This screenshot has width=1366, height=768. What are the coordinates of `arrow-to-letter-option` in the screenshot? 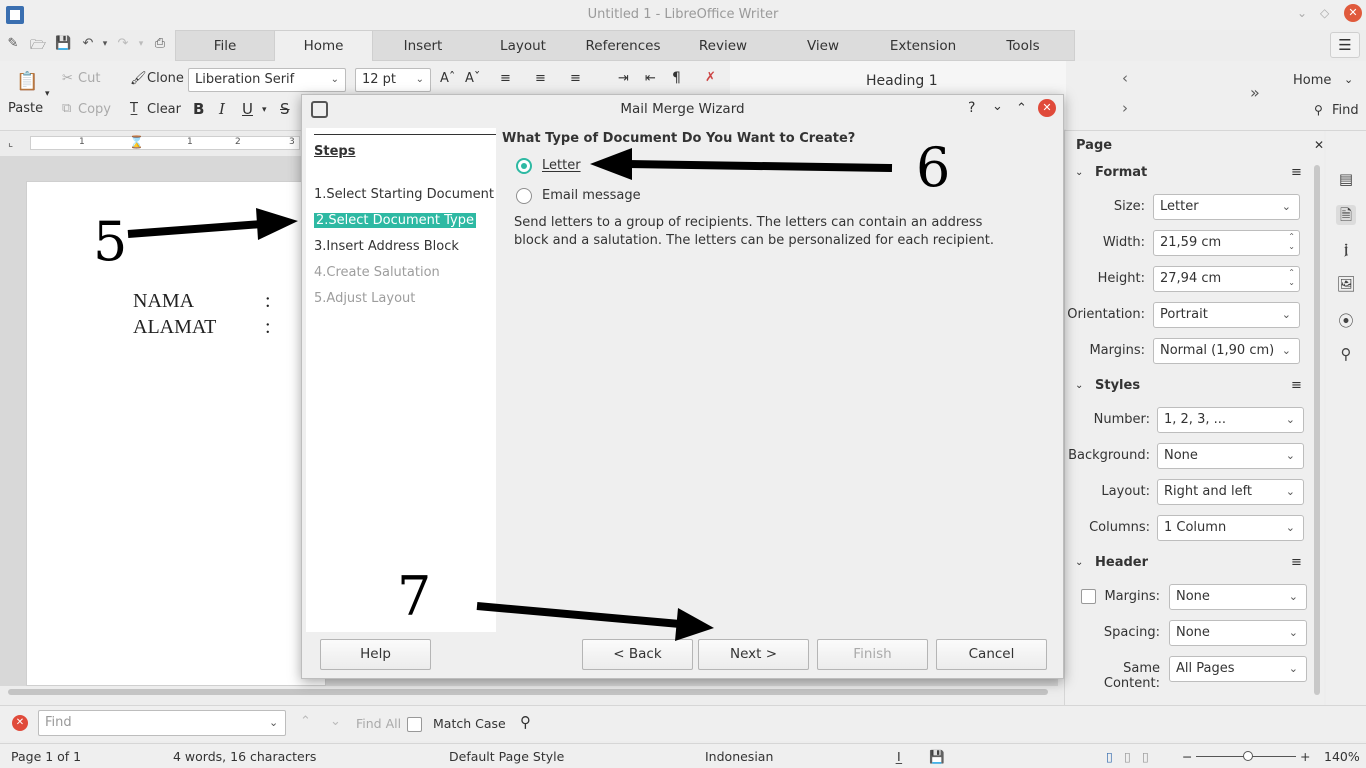 It's located at (741, 164).